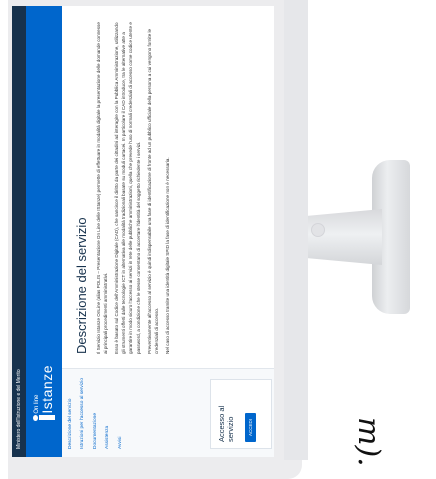  I want to click on sidebar-item-avvisi: Avvisi, so click(118, 413).